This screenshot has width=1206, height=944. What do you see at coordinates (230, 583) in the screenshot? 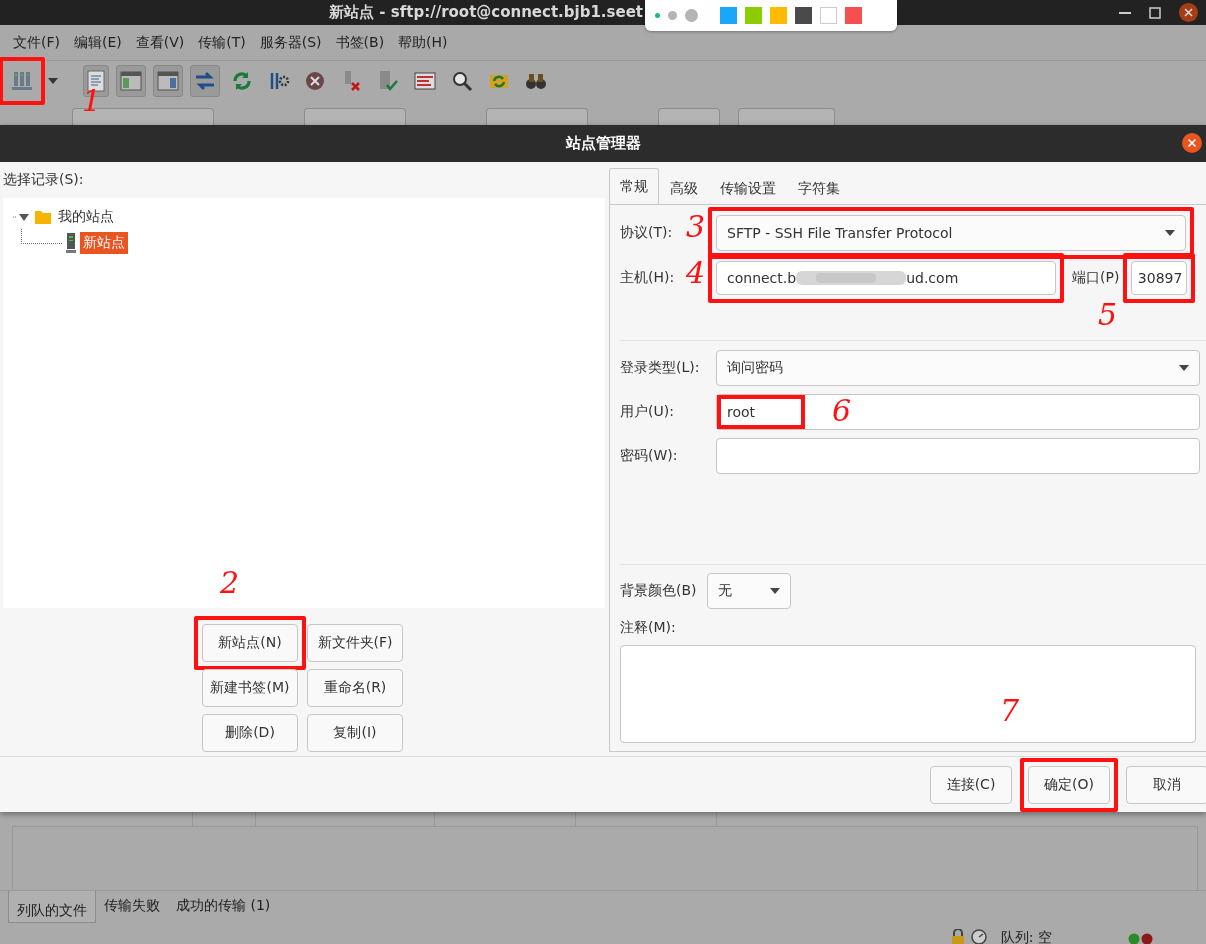
I see `annotation-number: 2` at bounding box center [230, 583].